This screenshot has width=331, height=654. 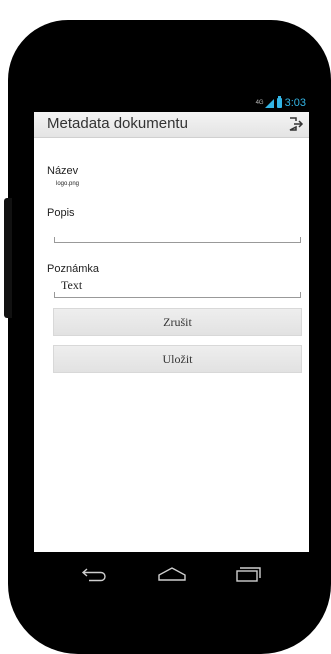 I want to click on signal-icon, so click(x=269, y=103).